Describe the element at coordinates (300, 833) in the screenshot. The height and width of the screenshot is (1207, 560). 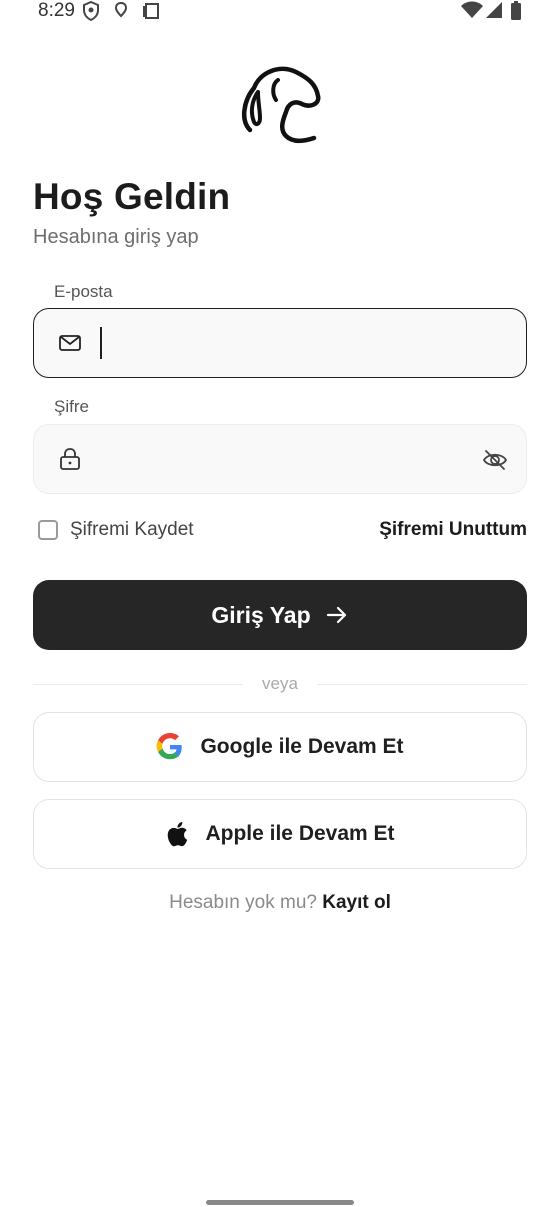
I see `apple-button-label: Apple ile Devam Et` at that location.